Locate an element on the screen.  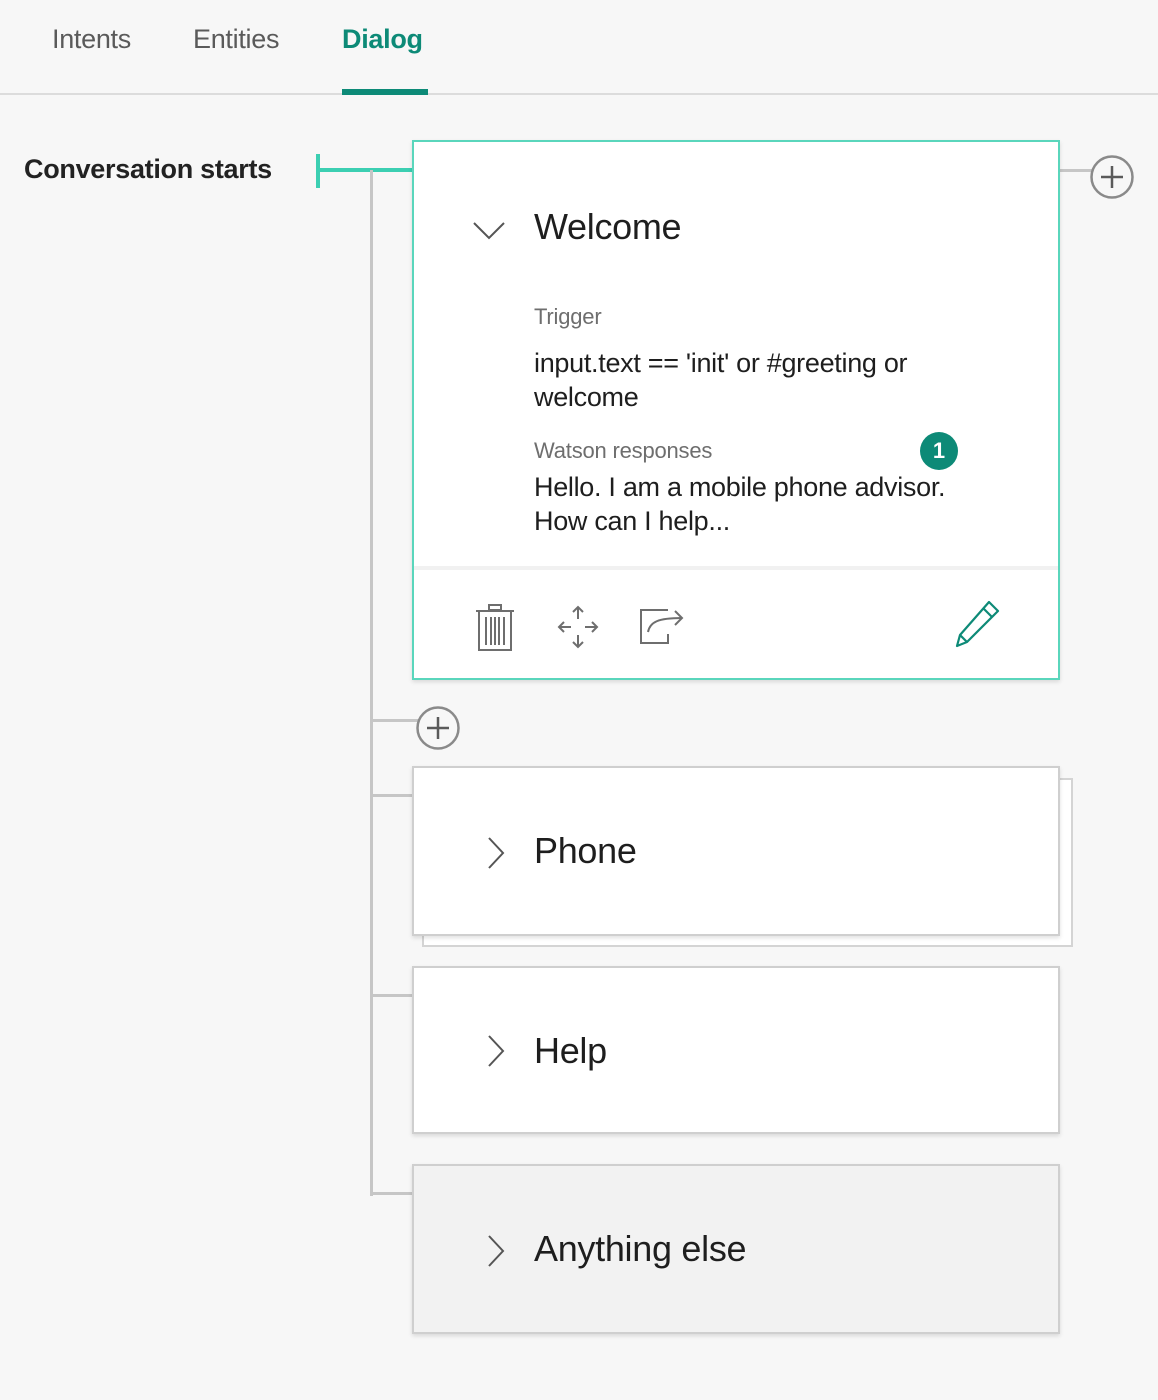
node-title: Anything else is located at coordinates (640, 1248).